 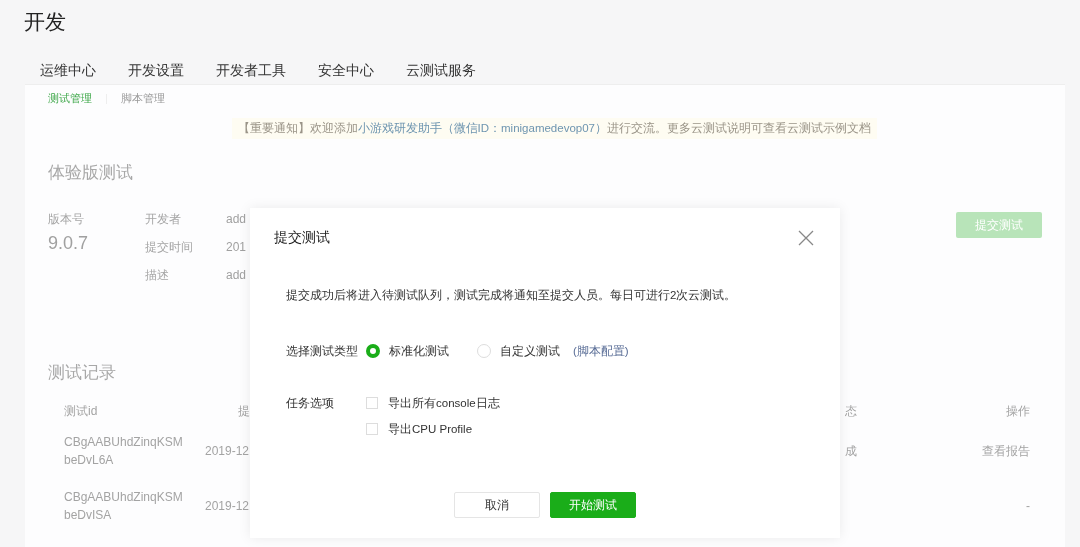 What do you see at coordinates (81, 411) in the screenshot?
I see `column-header: 测试id` at bounding box center [81, 411].